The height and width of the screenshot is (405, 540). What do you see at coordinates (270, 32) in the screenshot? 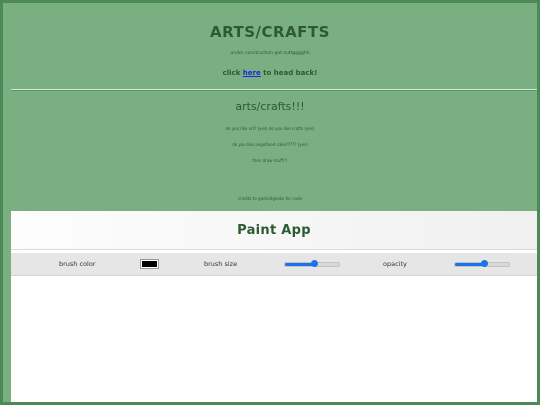
I see `page-title: ARTS/CRAFTS` at bounding box center [270, 32].